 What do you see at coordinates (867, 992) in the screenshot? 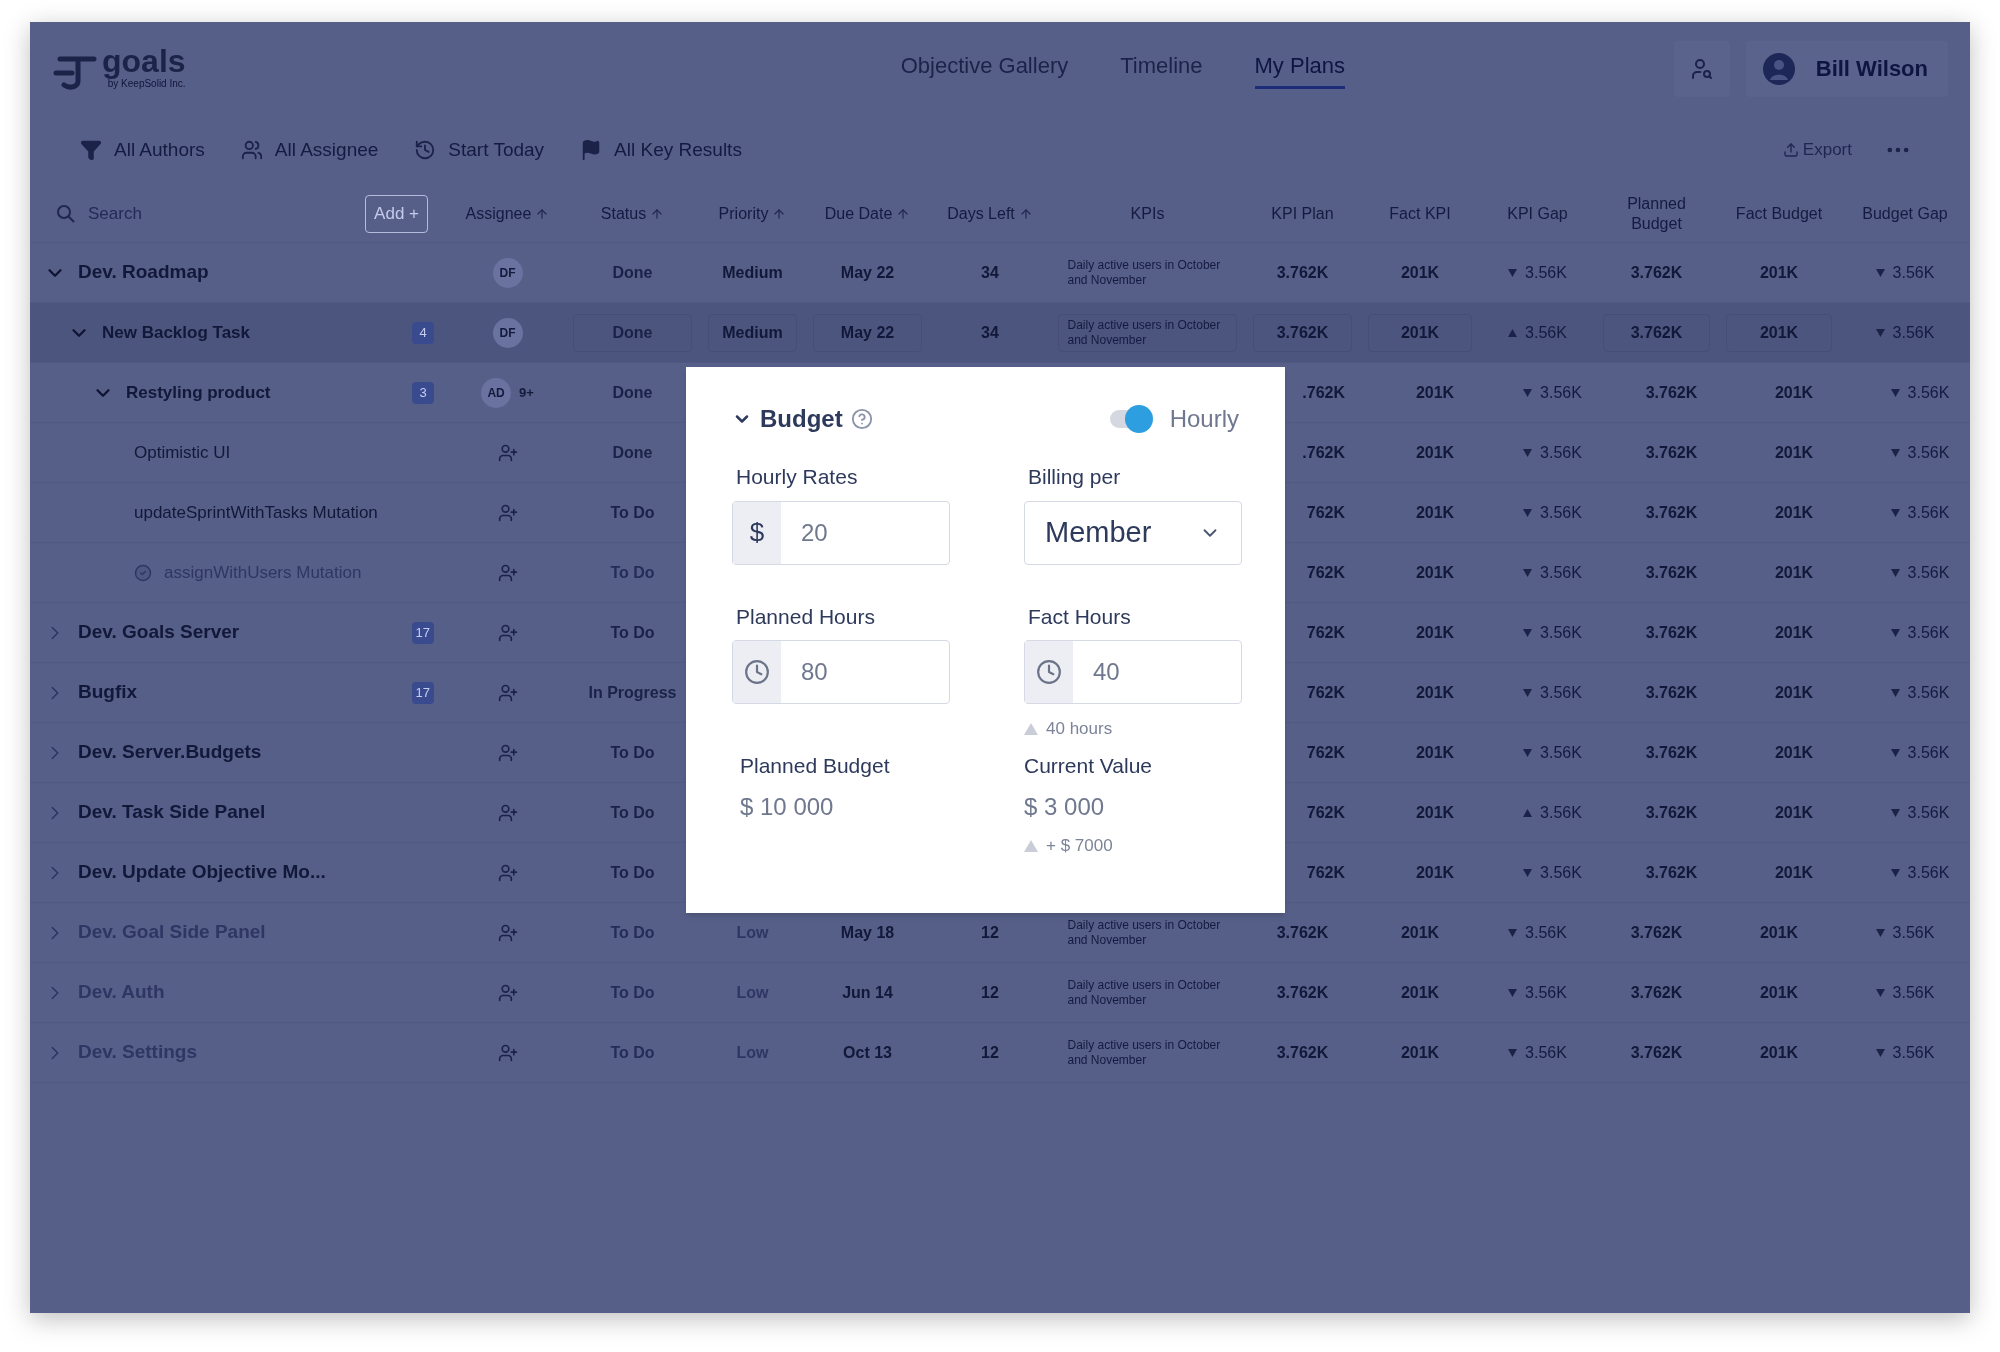
I see `due-date-text: Jun 14` at bounding box center [867, 992].